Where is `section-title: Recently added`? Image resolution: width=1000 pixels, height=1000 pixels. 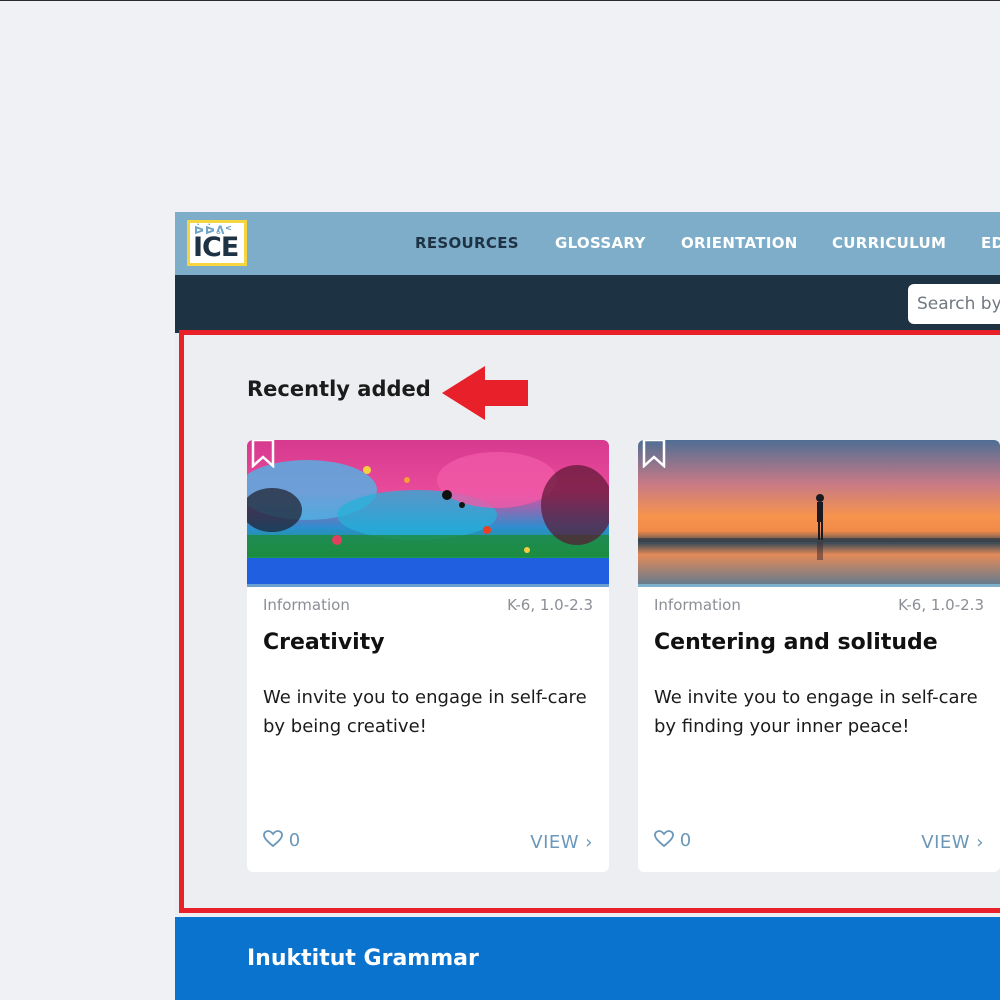 section-title: Recently added is located at coordinates (339, 389).